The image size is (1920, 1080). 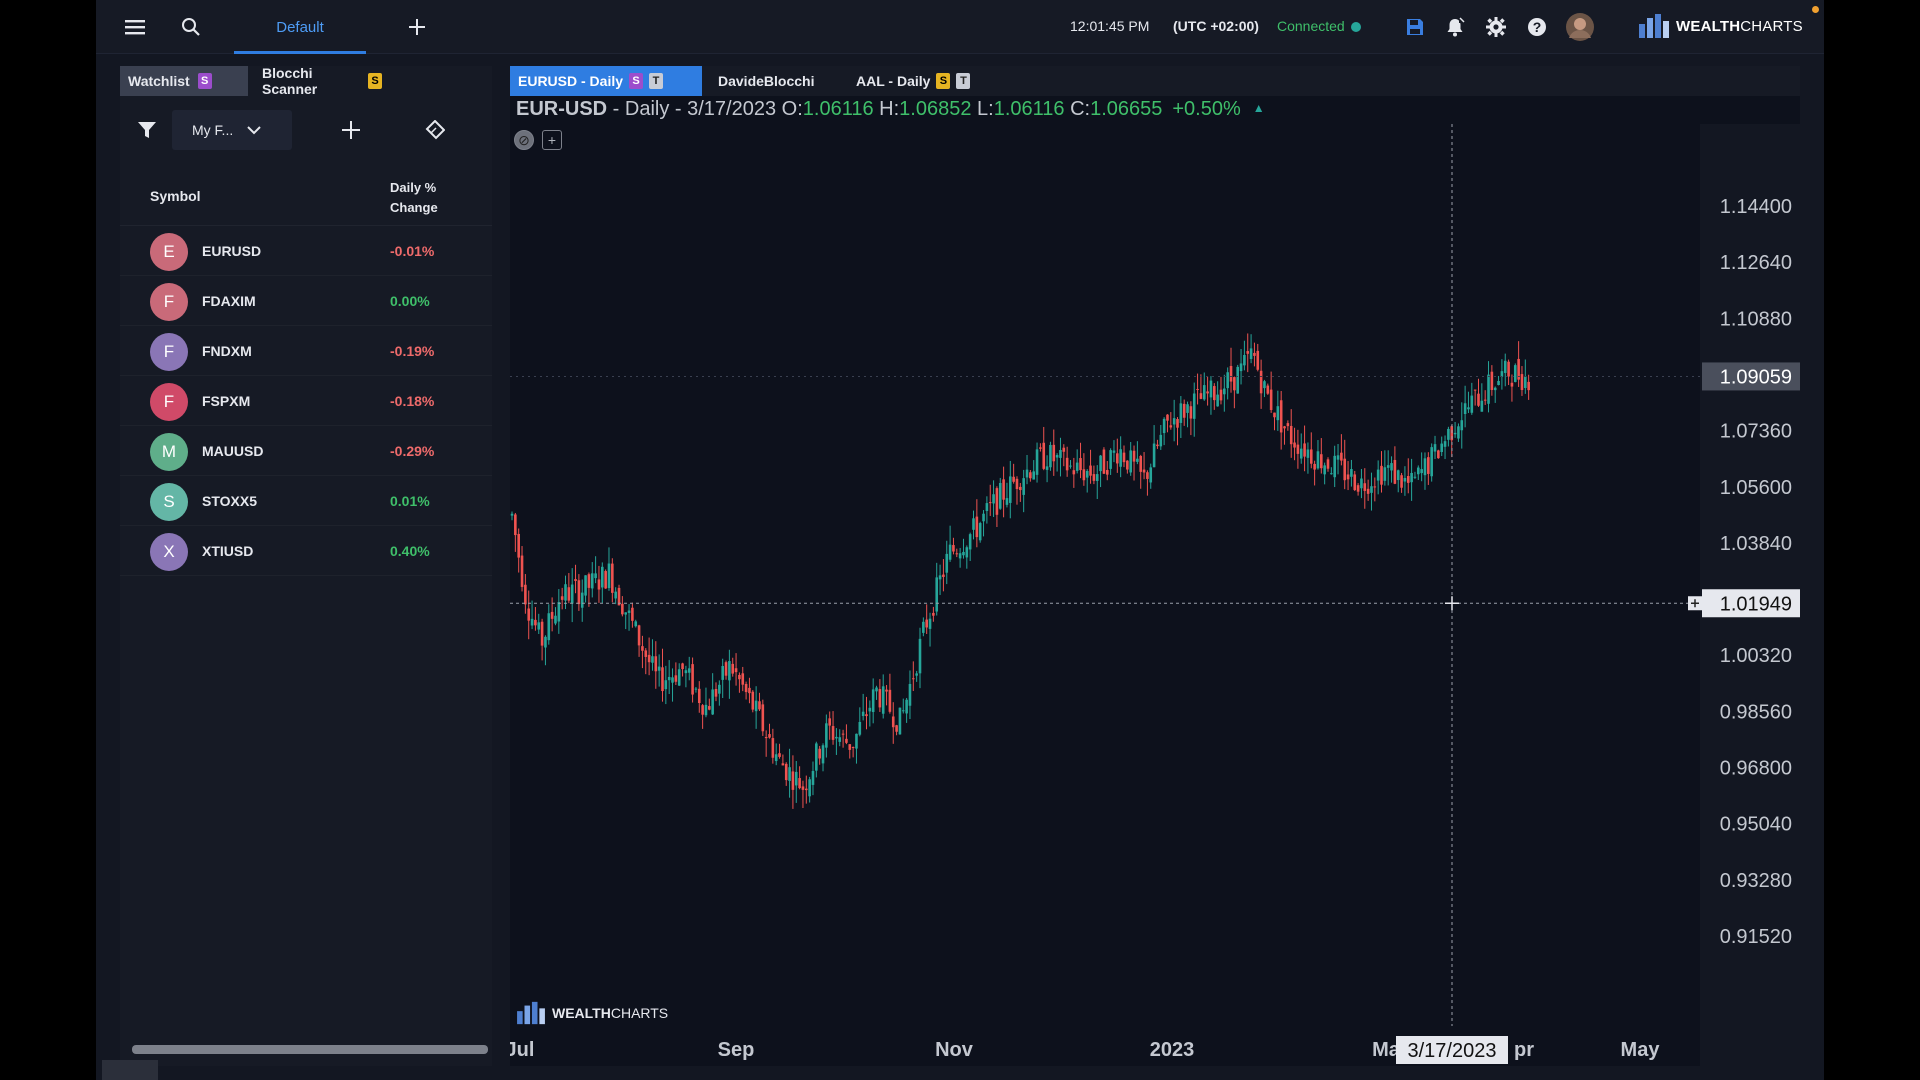 What do you see at coordinates (322, 81) in the screenshot?
I see `tab-blocchi-scanner: Blocchi Scanner S` at bounding box center [322, 81].